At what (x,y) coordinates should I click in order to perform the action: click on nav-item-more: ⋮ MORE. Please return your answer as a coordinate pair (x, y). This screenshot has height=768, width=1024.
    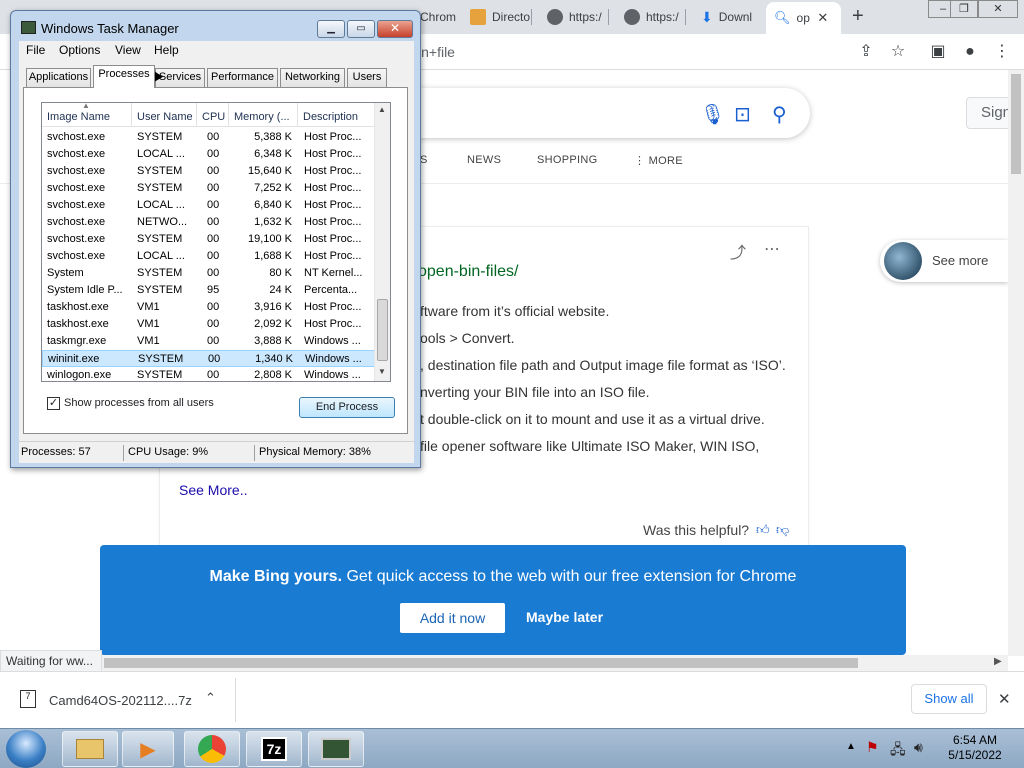
    Looking at the image, I should click on (658, 160).